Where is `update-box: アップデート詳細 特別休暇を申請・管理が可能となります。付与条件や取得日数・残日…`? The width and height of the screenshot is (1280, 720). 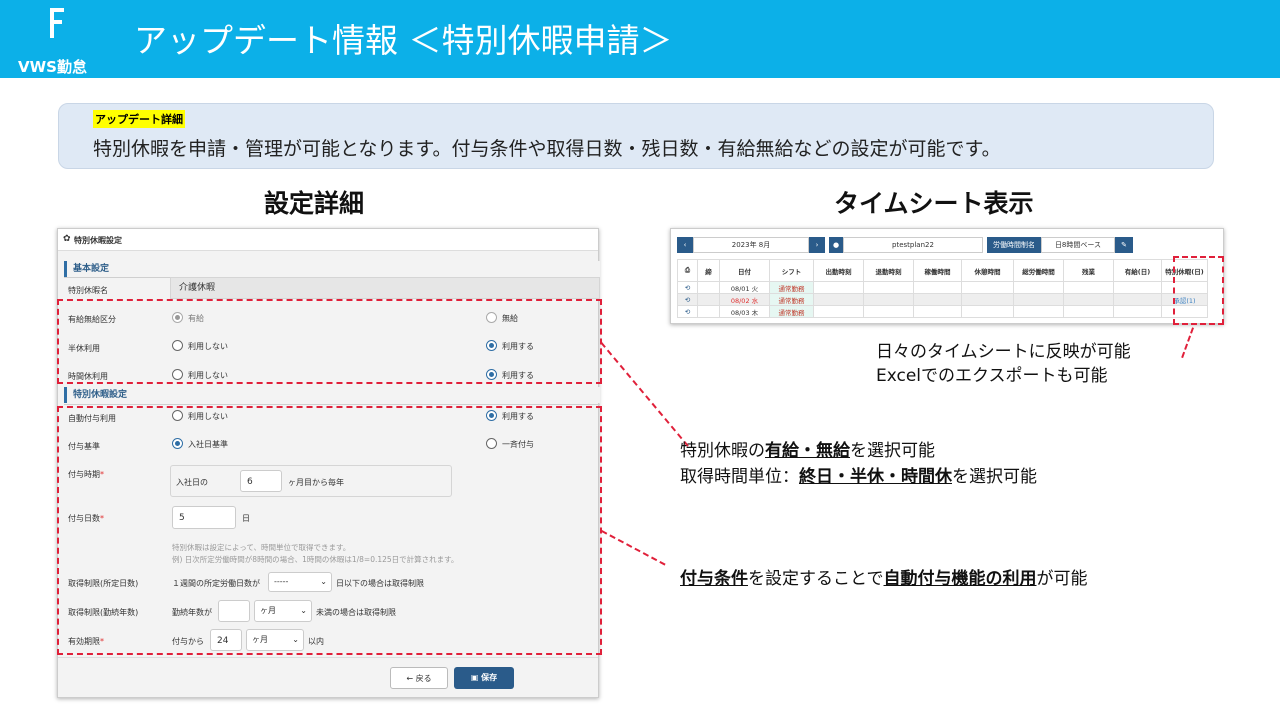 update-box: アップデート詳細 特別休暇を申請・管理が可能となります。付与条件や取得日数・残日… is located at coordinates (636, 136).